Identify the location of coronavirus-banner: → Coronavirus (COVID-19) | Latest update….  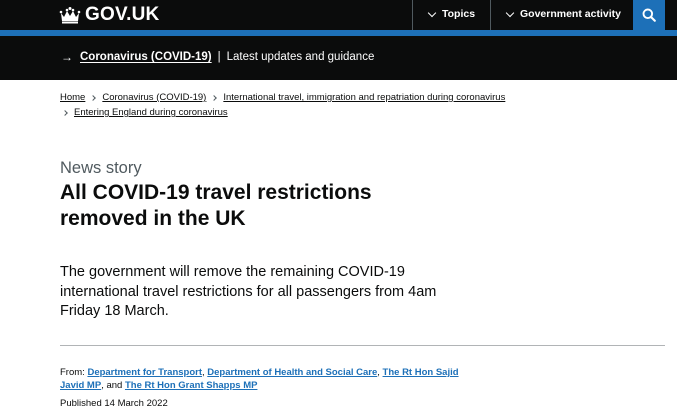
(338, 58).